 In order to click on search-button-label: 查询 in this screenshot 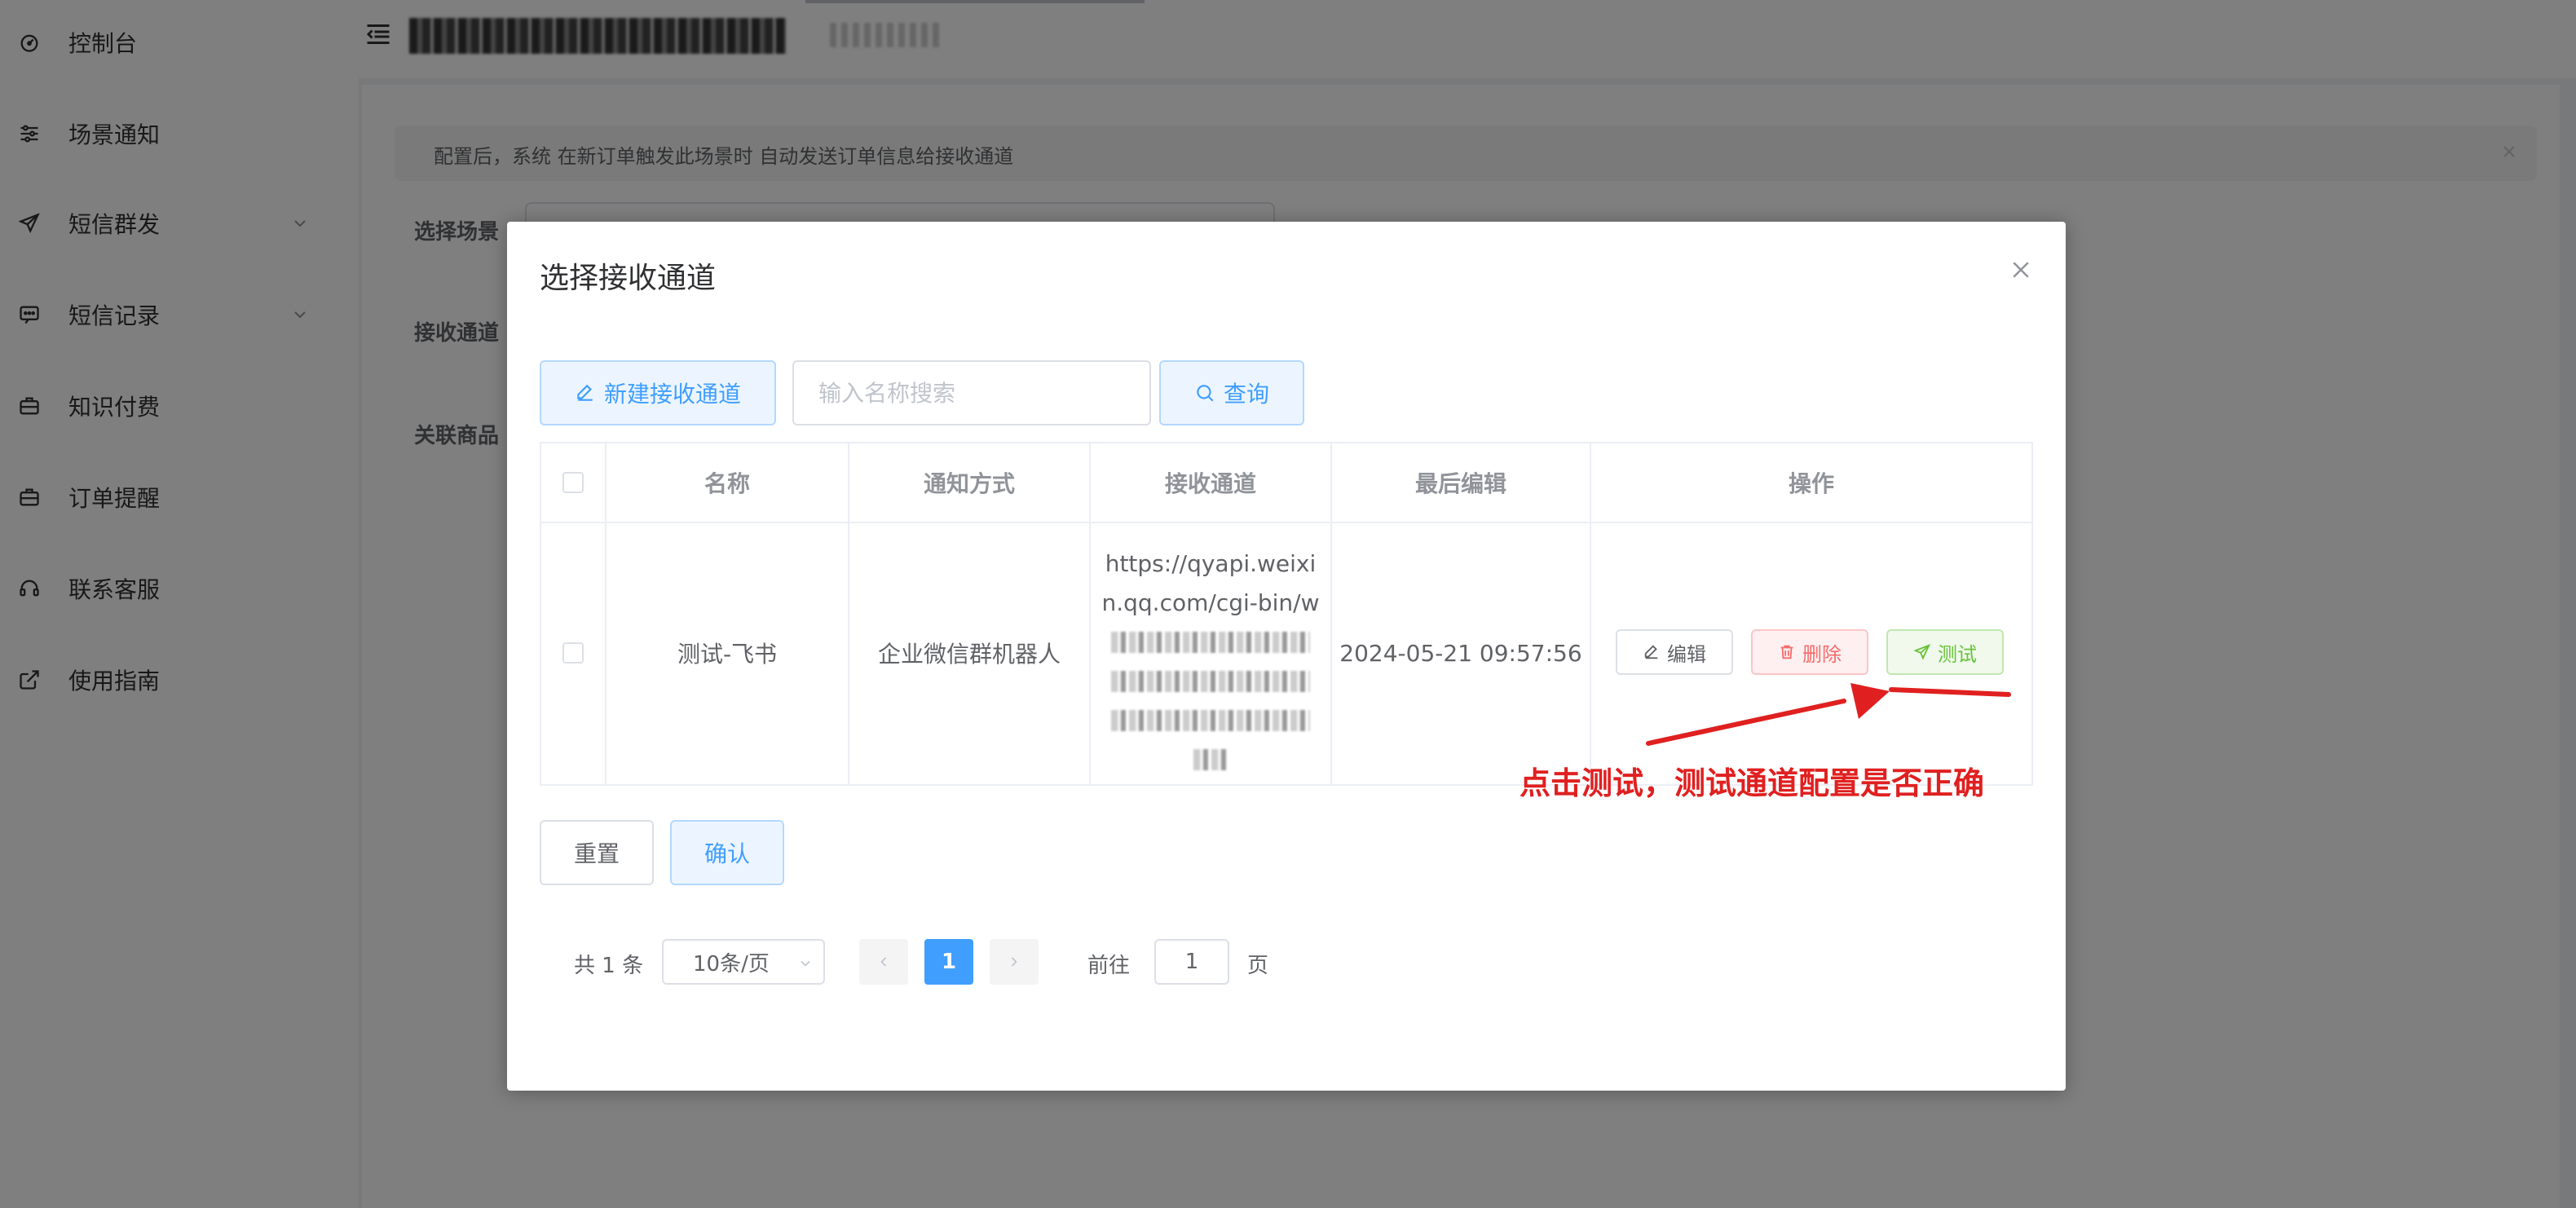, I will do `click(1246, 394)`.